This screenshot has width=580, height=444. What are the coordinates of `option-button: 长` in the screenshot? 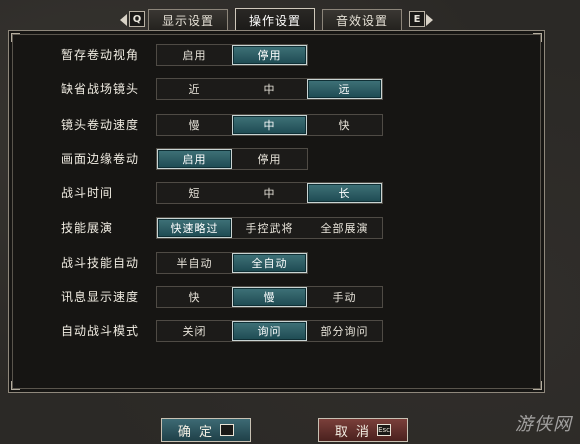 It's located at (344, 193).